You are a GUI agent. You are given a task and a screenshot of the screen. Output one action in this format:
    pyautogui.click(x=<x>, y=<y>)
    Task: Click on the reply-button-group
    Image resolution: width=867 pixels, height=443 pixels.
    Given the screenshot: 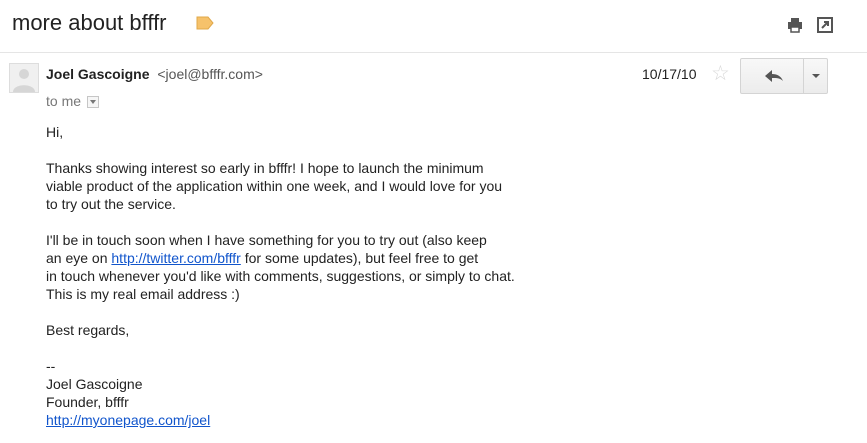 What is the action you would take?
    pyautogui.click(x=784, y=76)
    